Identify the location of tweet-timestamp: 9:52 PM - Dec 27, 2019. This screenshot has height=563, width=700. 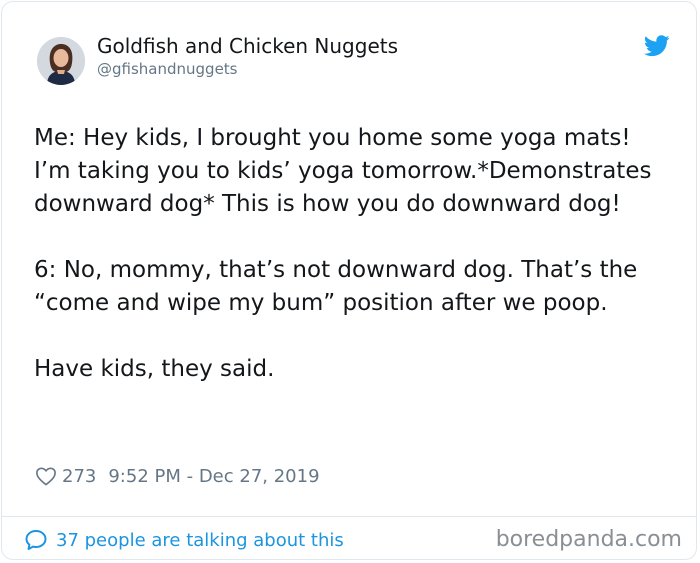
(213, 476).